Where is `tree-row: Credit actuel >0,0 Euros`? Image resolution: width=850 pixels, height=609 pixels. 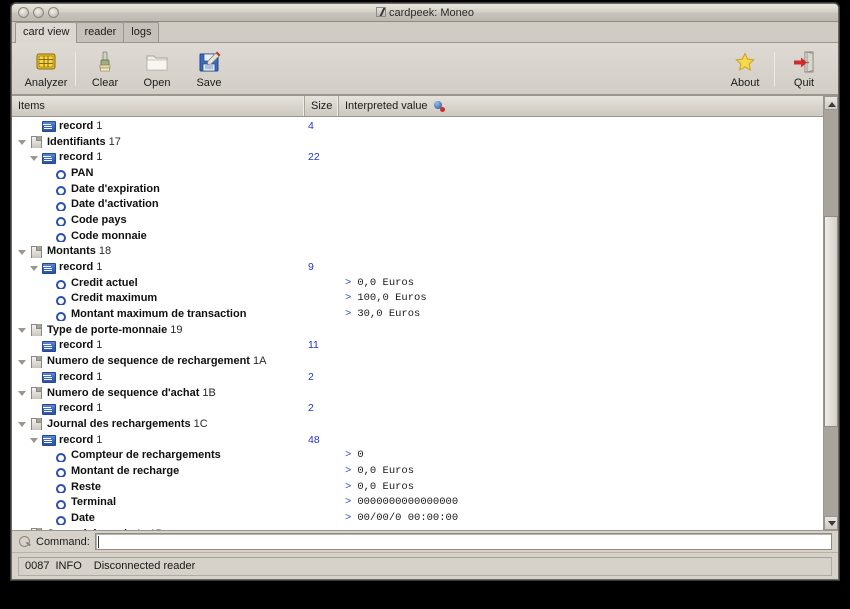
tree-row: Credit actuel >0,0 Euros is located at coordinates (417, 283).